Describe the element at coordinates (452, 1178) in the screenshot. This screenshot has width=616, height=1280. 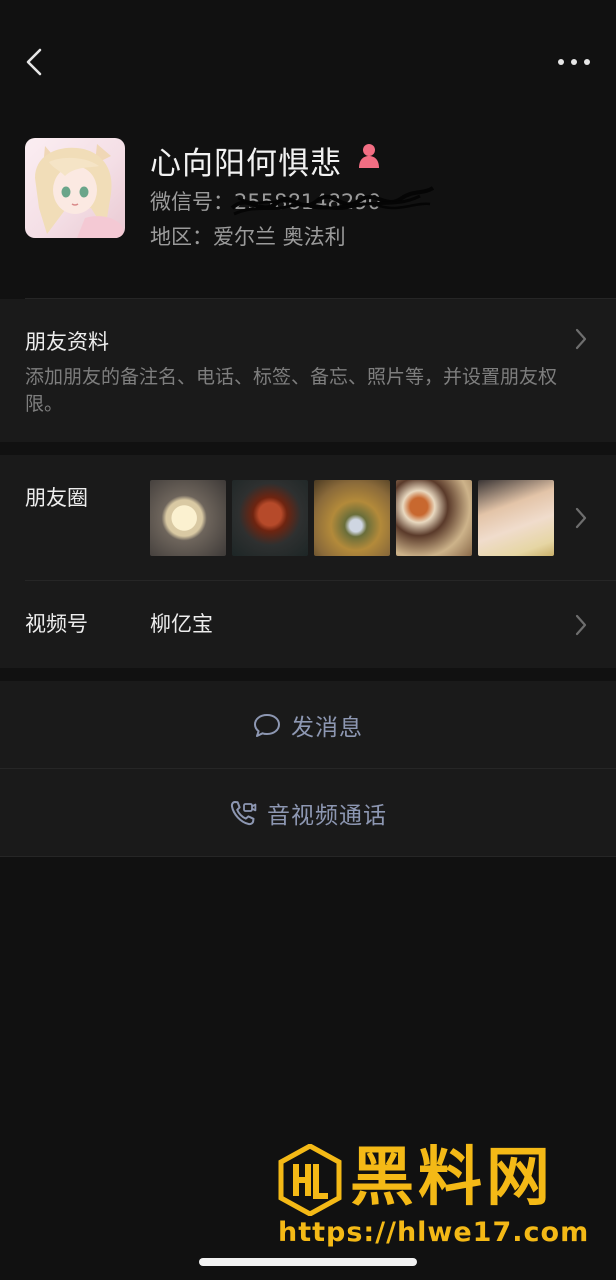
I see `watermark-title: 黑料网` at that location.